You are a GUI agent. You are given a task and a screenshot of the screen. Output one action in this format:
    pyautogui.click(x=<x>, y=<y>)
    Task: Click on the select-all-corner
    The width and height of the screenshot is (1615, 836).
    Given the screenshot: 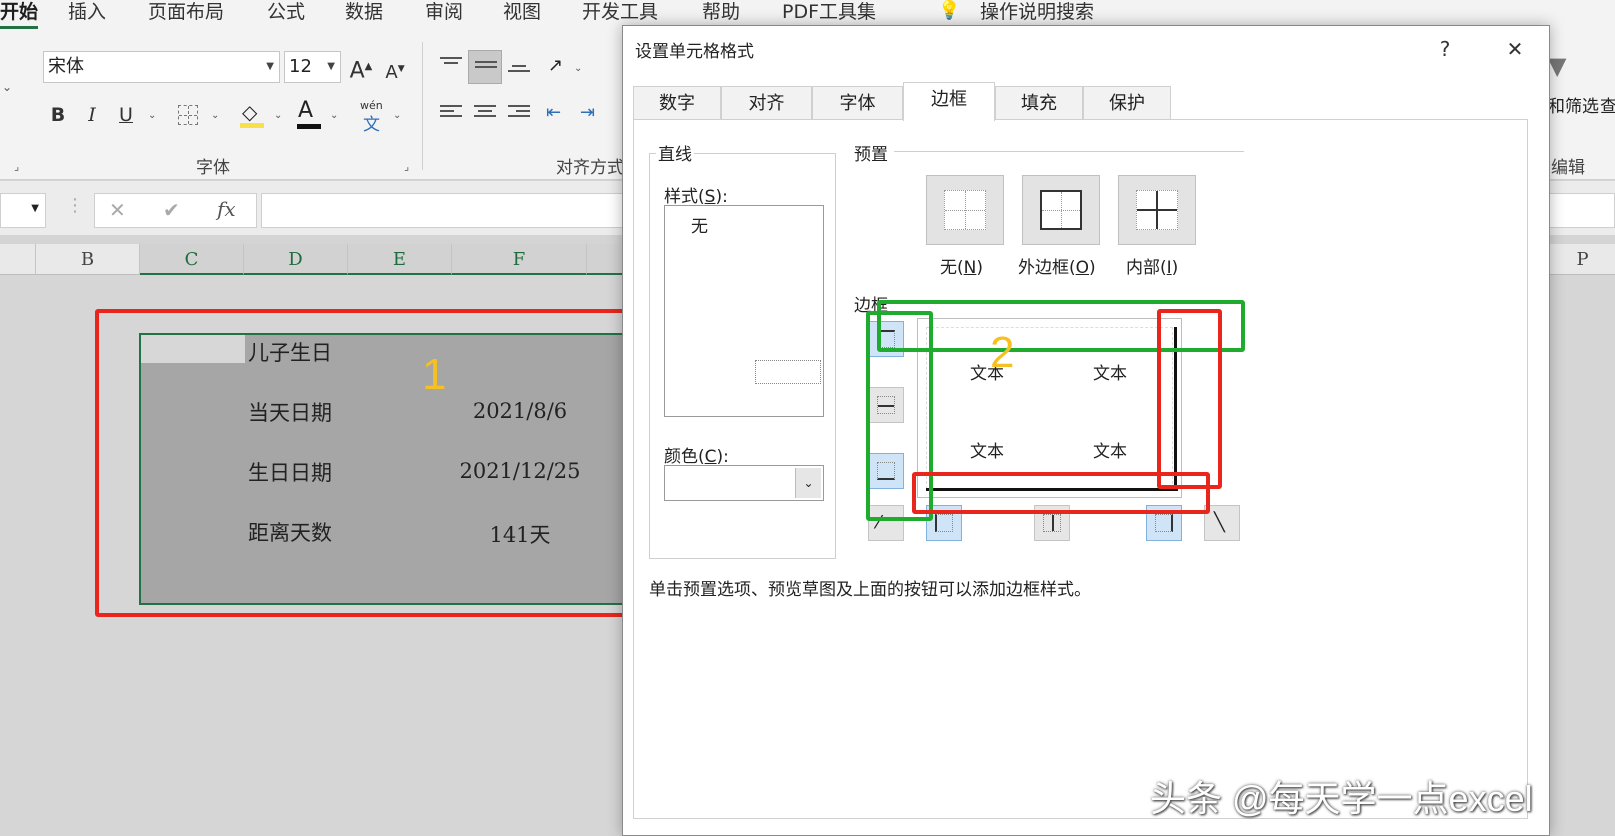 What is the action you would take?
    pyautogui.click(x=18, y=259)
    